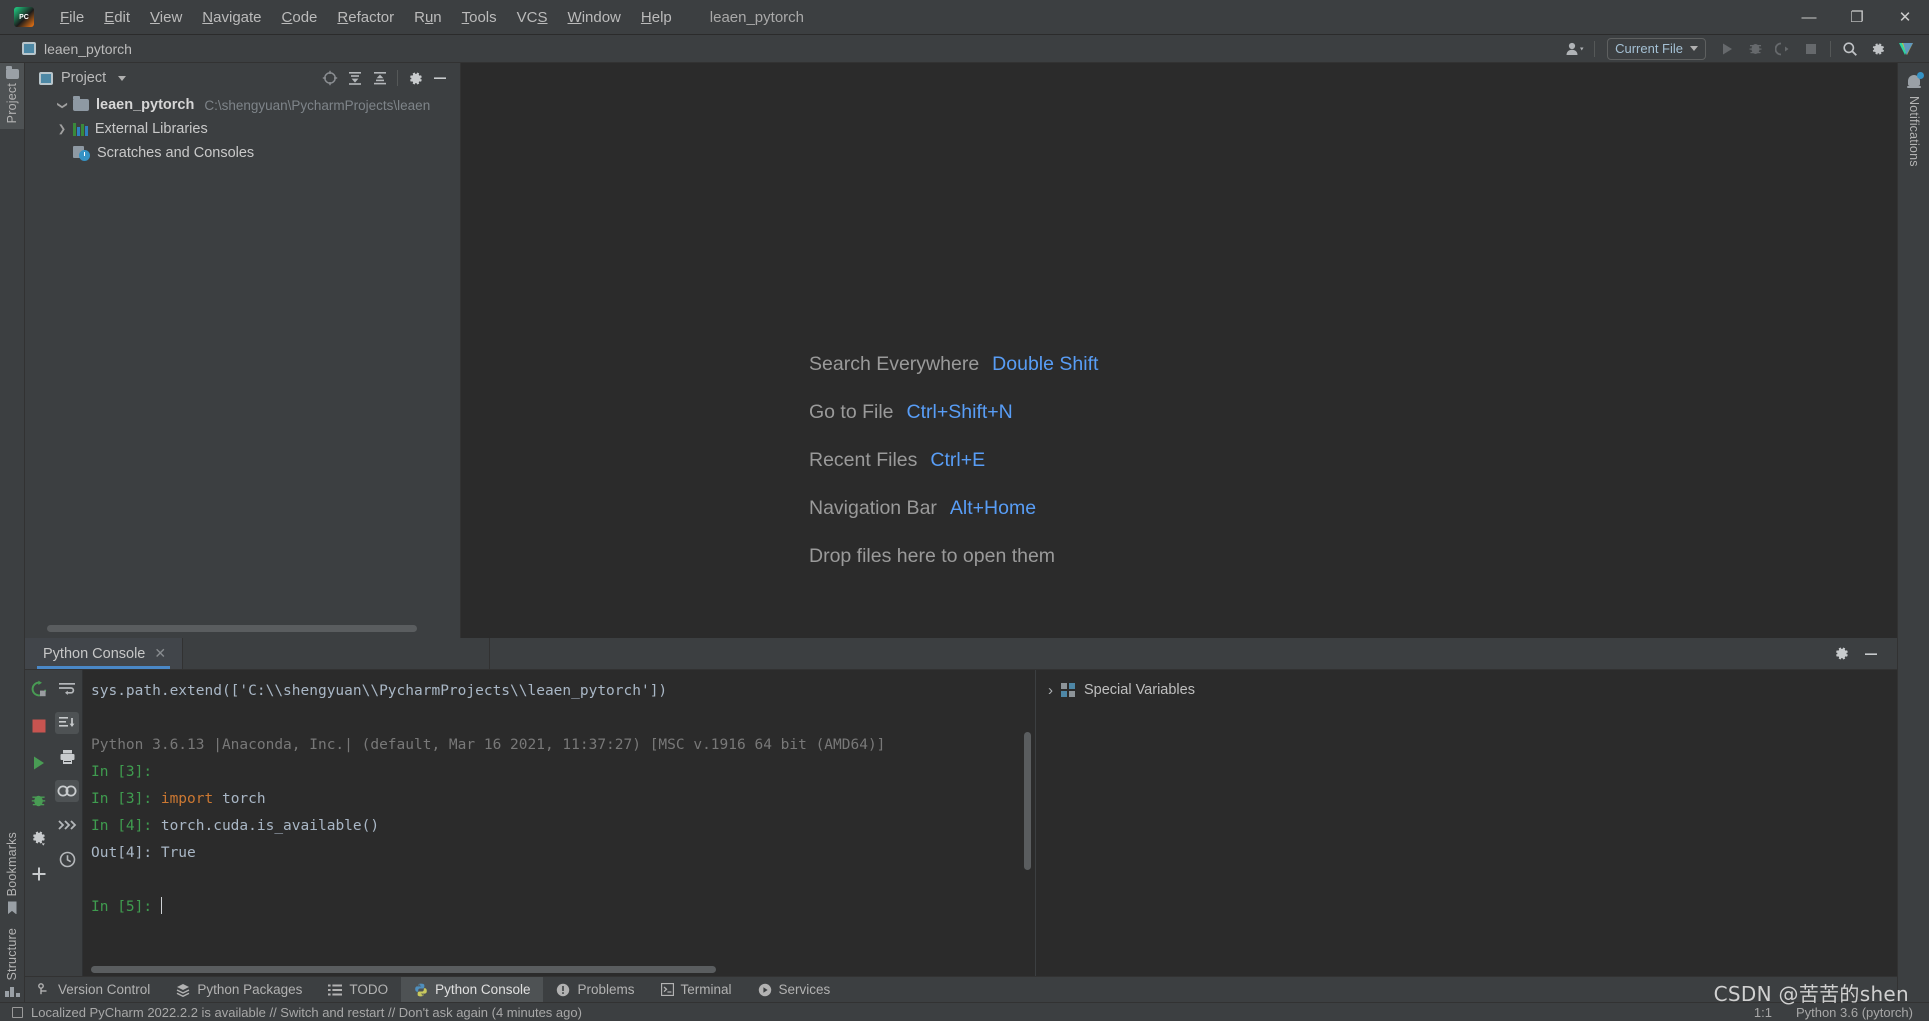  Describe the element at coordinates (67, 791) in the screenshot. I see `show-variables-icon` at that location.